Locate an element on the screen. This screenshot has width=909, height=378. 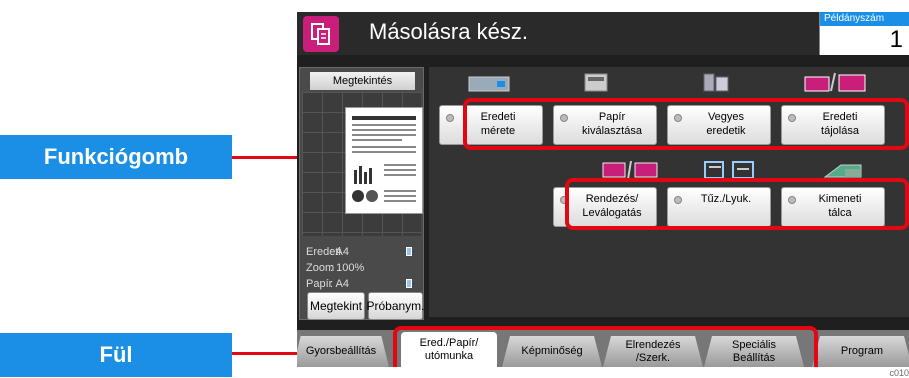
function-row1-highlight is located at coordinates (686, 124).